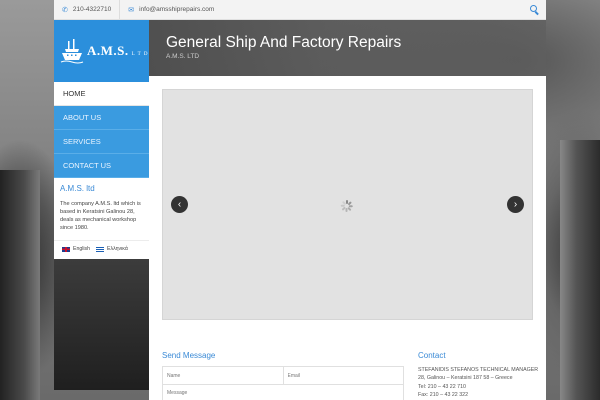 Image resolution: width=600 pixels, height=400 pixels. Describe the element at coordinates (101, 142) in the screenshot. I see `nav-item-services: SERVICES` at that location.